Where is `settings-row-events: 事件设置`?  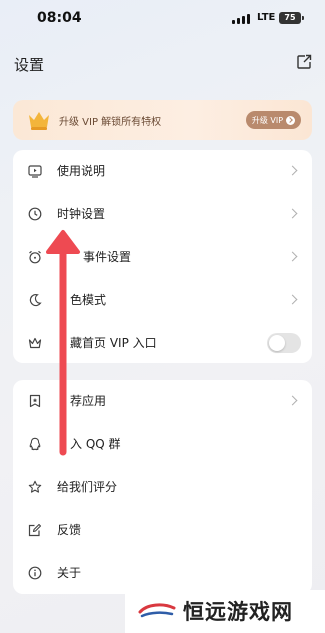 settings-row-events: 事件设置 is located at coordinates (162, 257).